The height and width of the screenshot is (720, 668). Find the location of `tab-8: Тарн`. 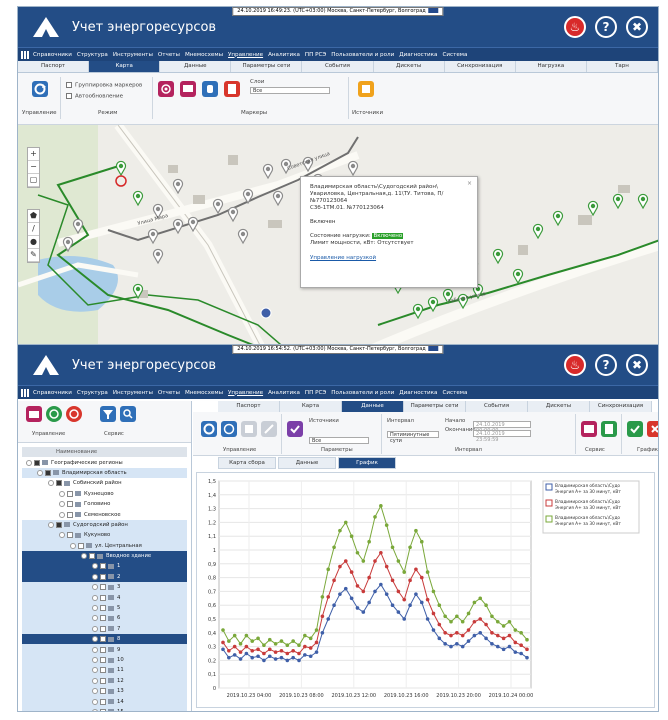

tab-8: Тарн is located at coordinates (622, 66).